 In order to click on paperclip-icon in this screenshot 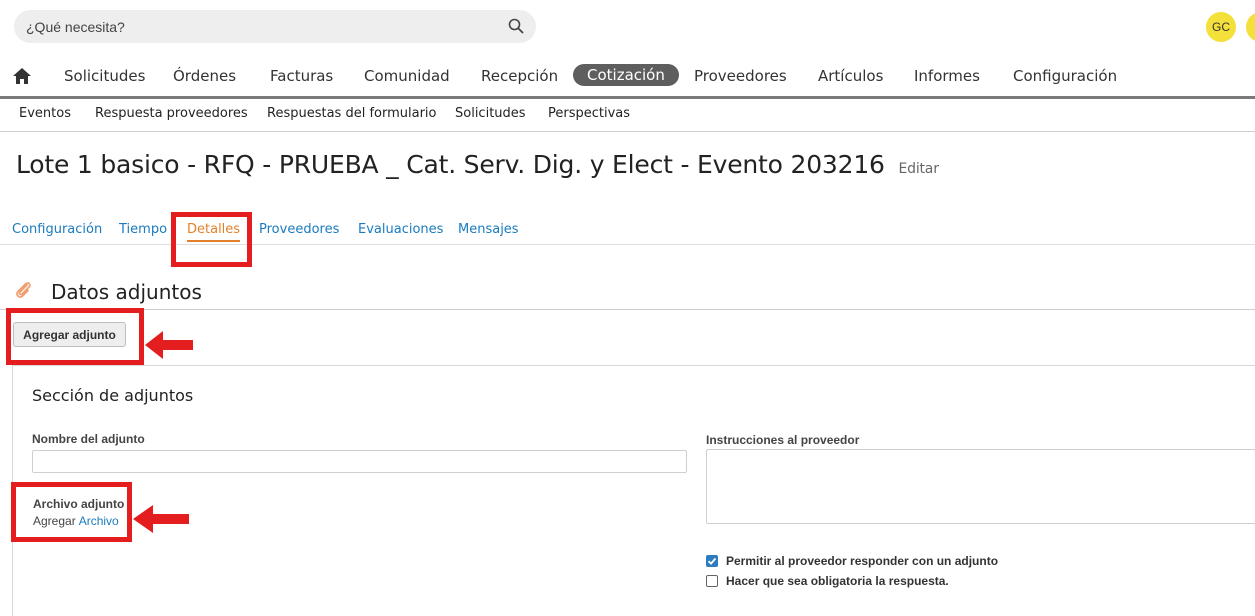, I will do `click(23, 290)`.